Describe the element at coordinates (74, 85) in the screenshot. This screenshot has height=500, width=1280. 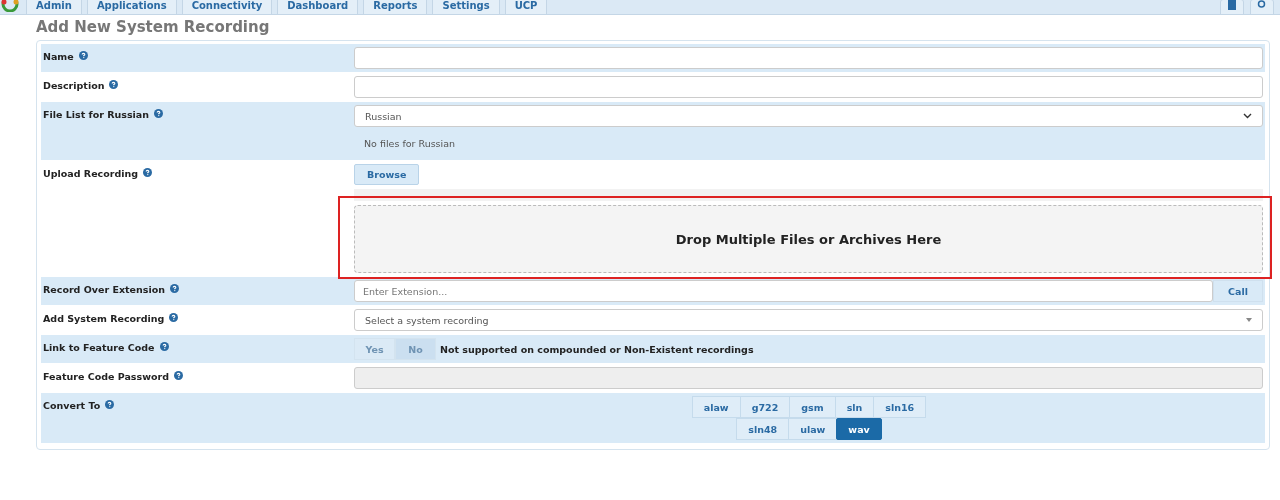
I see `field-label: Description` at that location.